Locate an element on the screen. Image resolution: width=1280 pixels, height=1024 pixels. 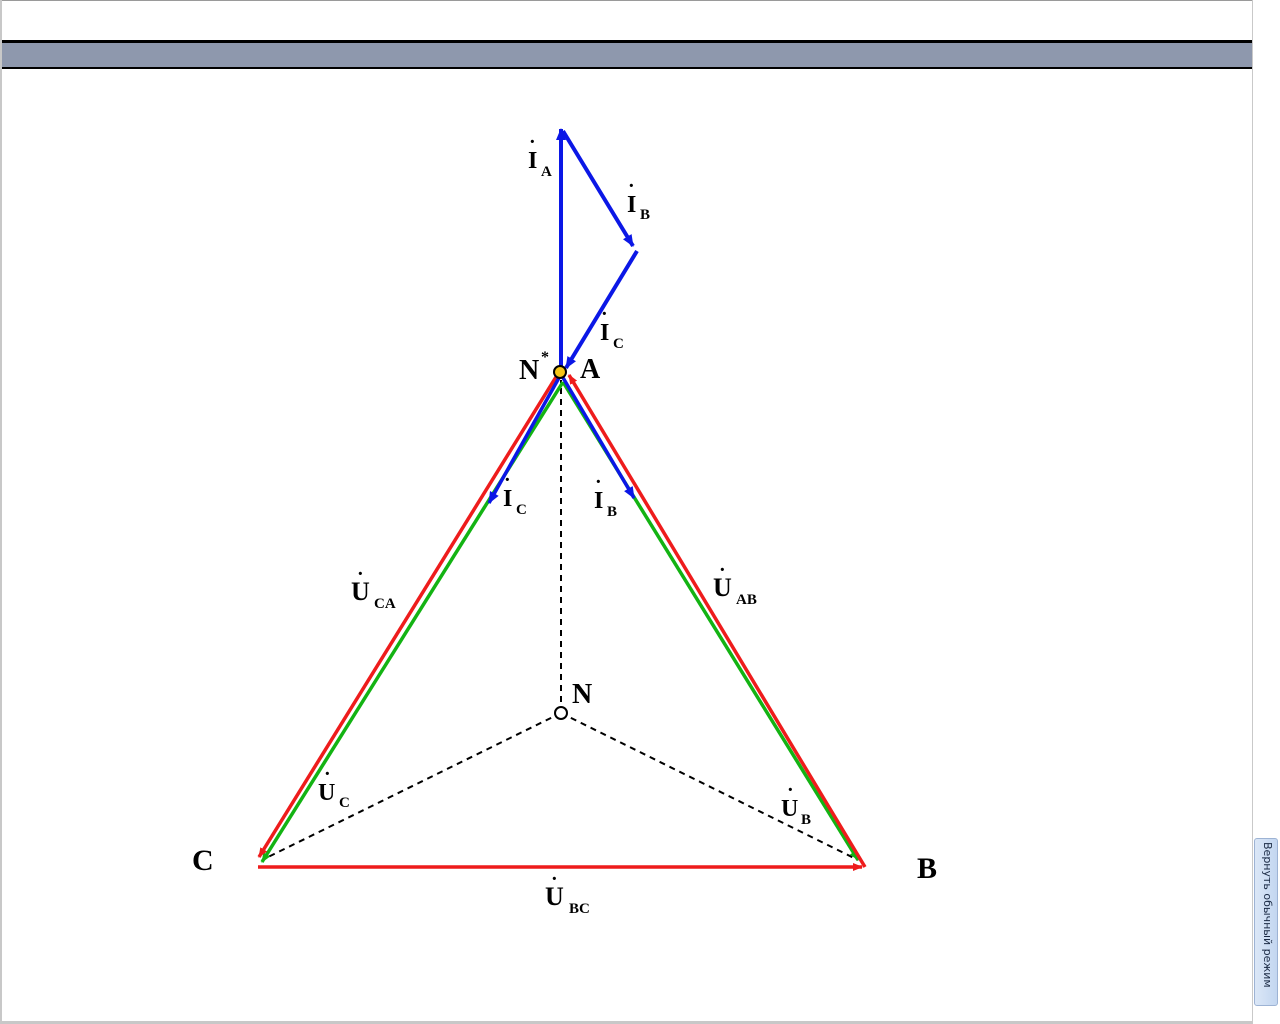
label-current-a-sub: A is located at coordinates (546, 172).